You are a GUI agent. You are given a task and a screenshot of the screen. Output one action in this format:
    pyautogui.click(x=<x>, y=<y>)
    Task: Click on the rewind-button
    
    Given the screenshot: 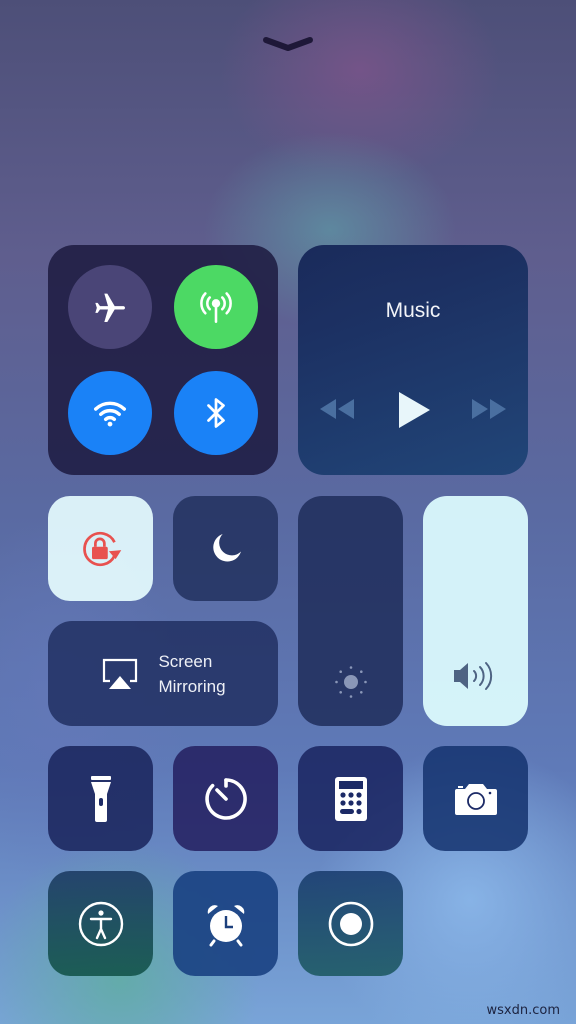 What is the action you would take?
    pyautogui.click(x=337, y=409)
    